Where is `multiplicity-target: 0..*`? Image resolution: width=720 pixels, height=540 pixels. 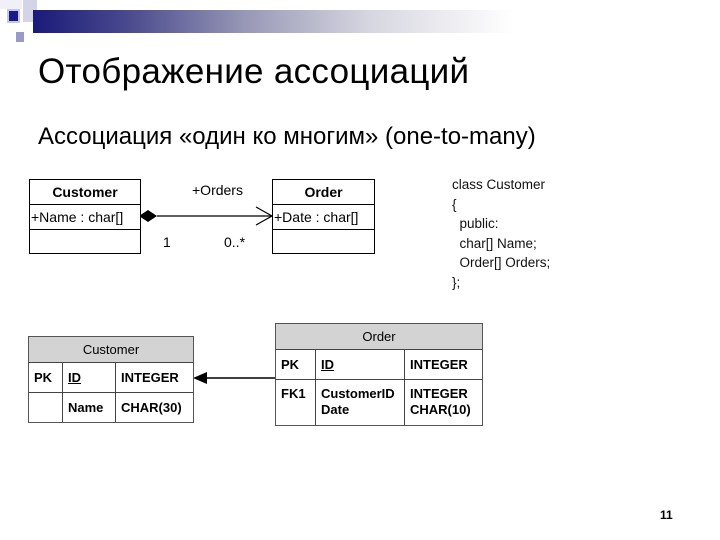
multiplicity-target: 0..* is located at coordinates (235, 242).